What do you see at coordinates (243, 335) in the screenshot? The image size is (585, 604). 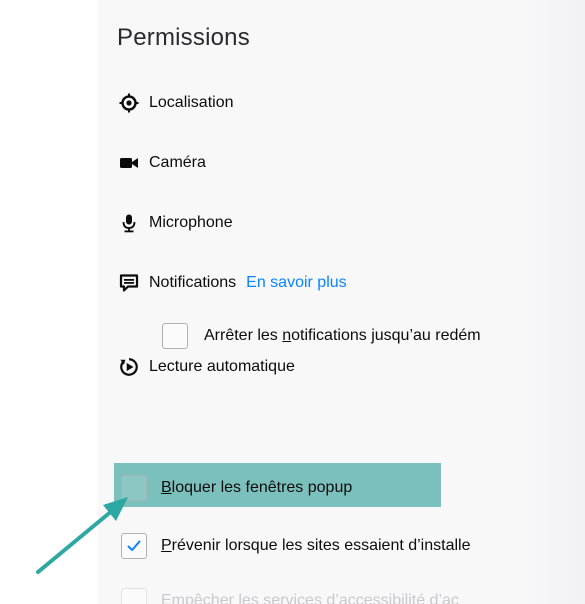 I see `pause-notifications-label-prefix: Arrêter les` at bounding box center [243, 335].